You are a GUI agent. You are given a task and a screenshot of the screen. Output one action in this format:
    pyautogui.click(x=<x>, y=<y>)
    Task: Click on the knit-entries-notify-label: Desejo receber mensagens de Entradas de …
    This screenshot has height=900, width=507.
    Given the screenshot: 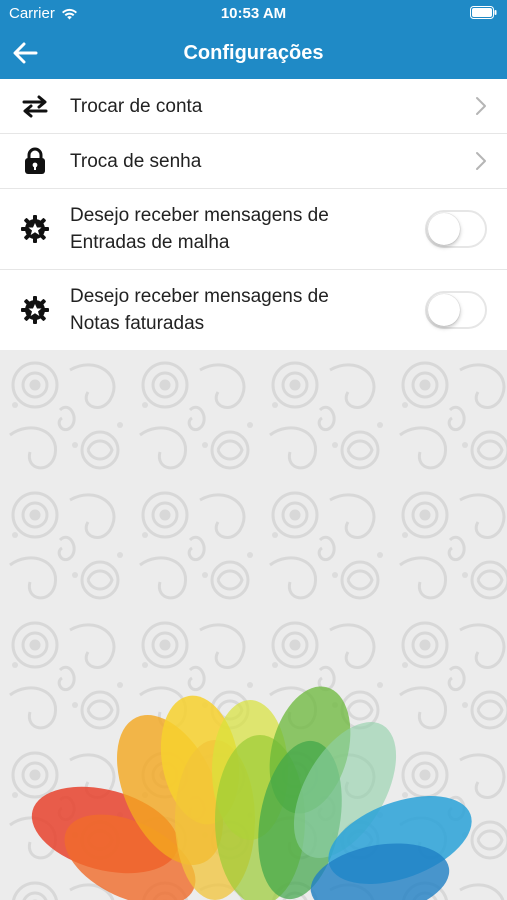 What is the action you would take?
    pyautogui.click(x=243, y=229)
    